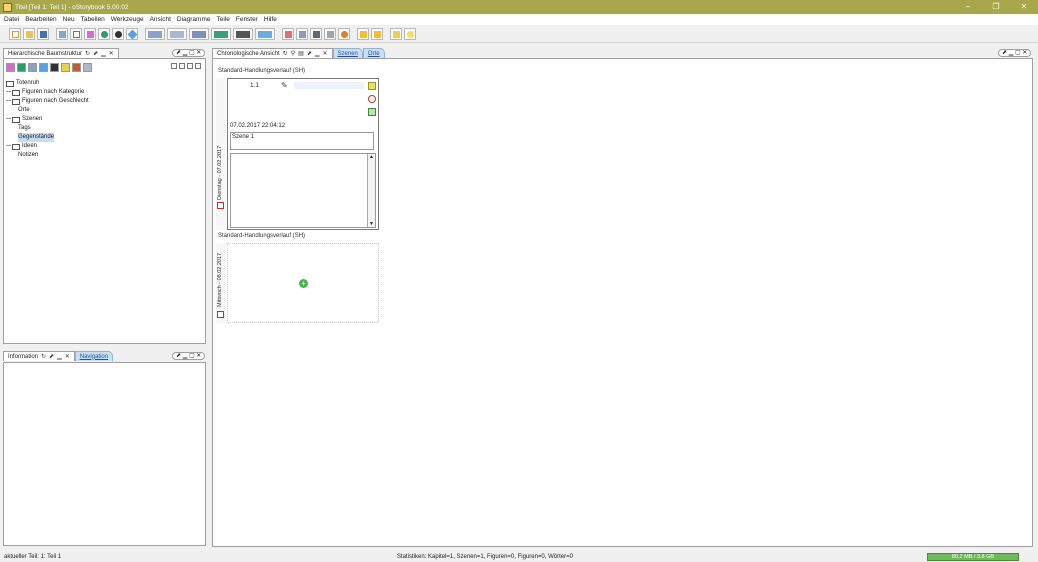 This screenshot has height=562, width=1038. Describe the element at coordinates (410, 34) in the screenshot. I see `lightbulb-icon` at that location.